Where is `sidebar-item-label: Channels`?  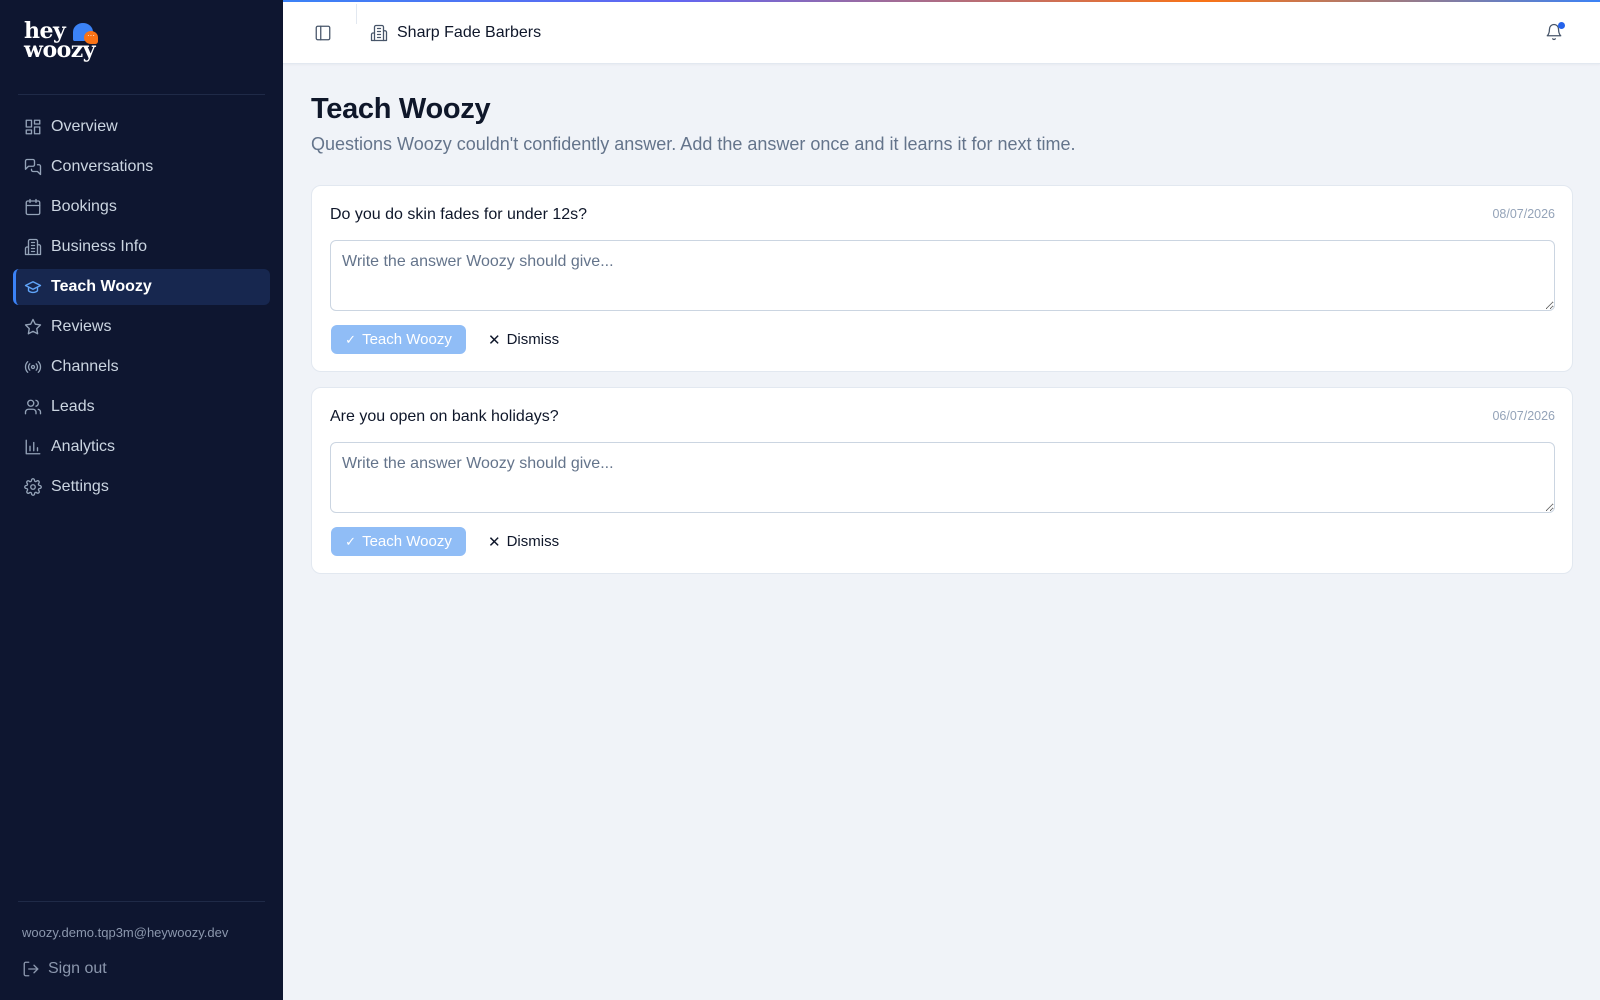 sidebar-item-label: Channels is located at coordinates (85, 366).